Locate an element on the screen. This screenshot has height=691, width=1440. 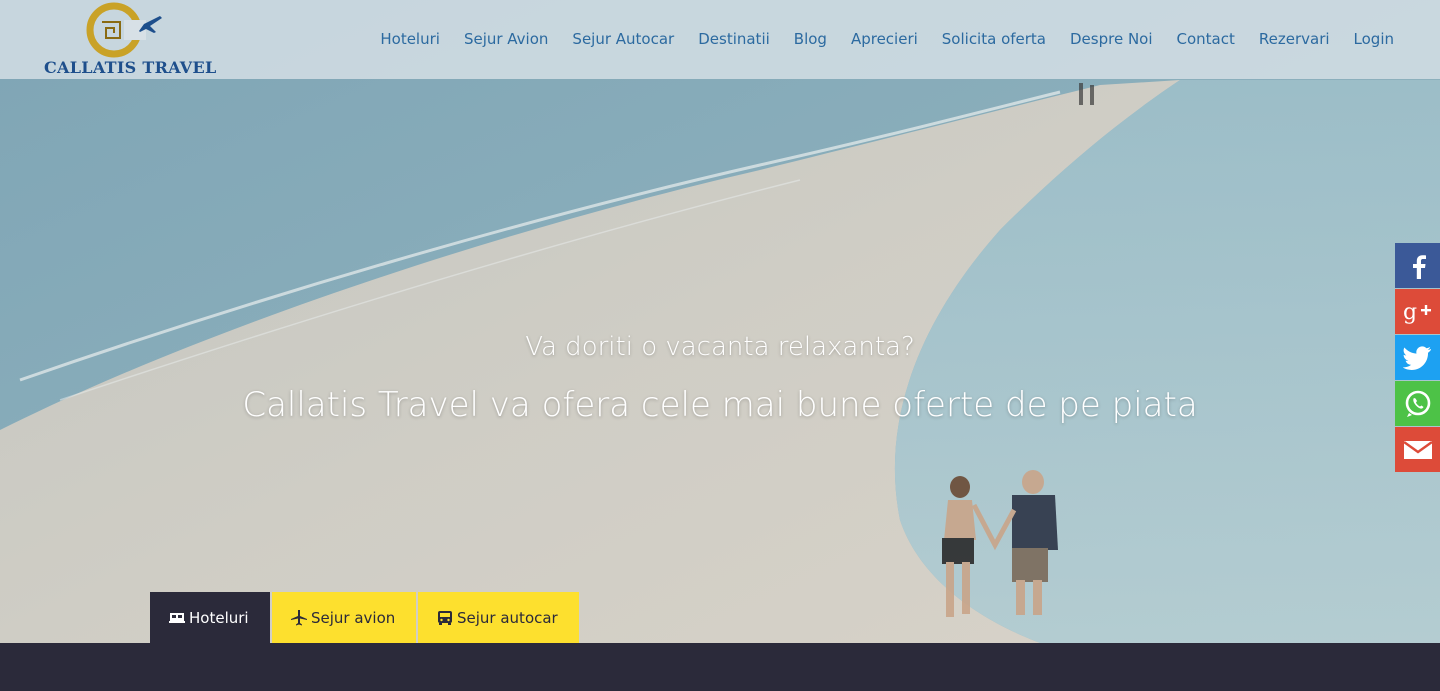
nav-item-destinatii: Destinatii is located at coordinates (734, 39).